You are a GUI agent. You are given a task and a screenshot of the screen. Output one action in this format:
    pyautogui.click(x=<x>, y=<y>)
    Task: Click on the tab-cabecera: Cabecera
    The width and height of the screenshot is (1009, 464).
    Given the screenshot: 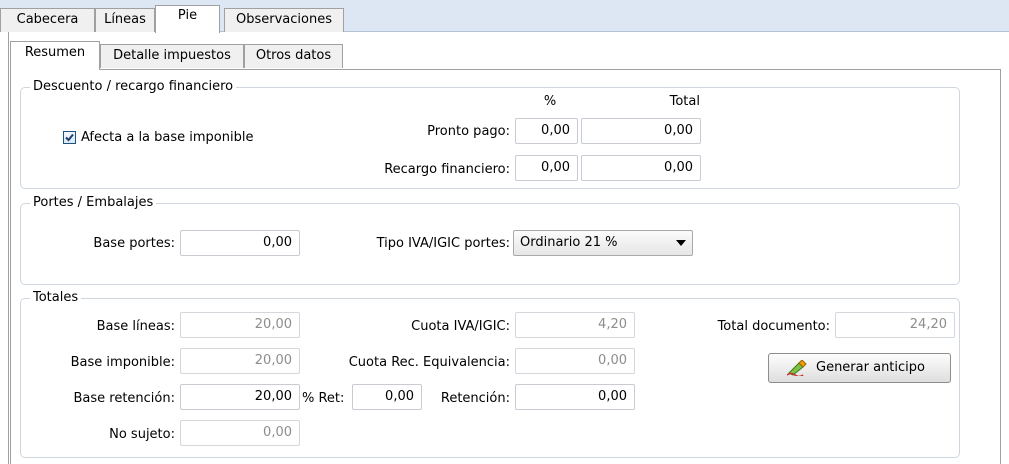 What is the action you would take?
    pyautogui.click(x=47, y=20)
    